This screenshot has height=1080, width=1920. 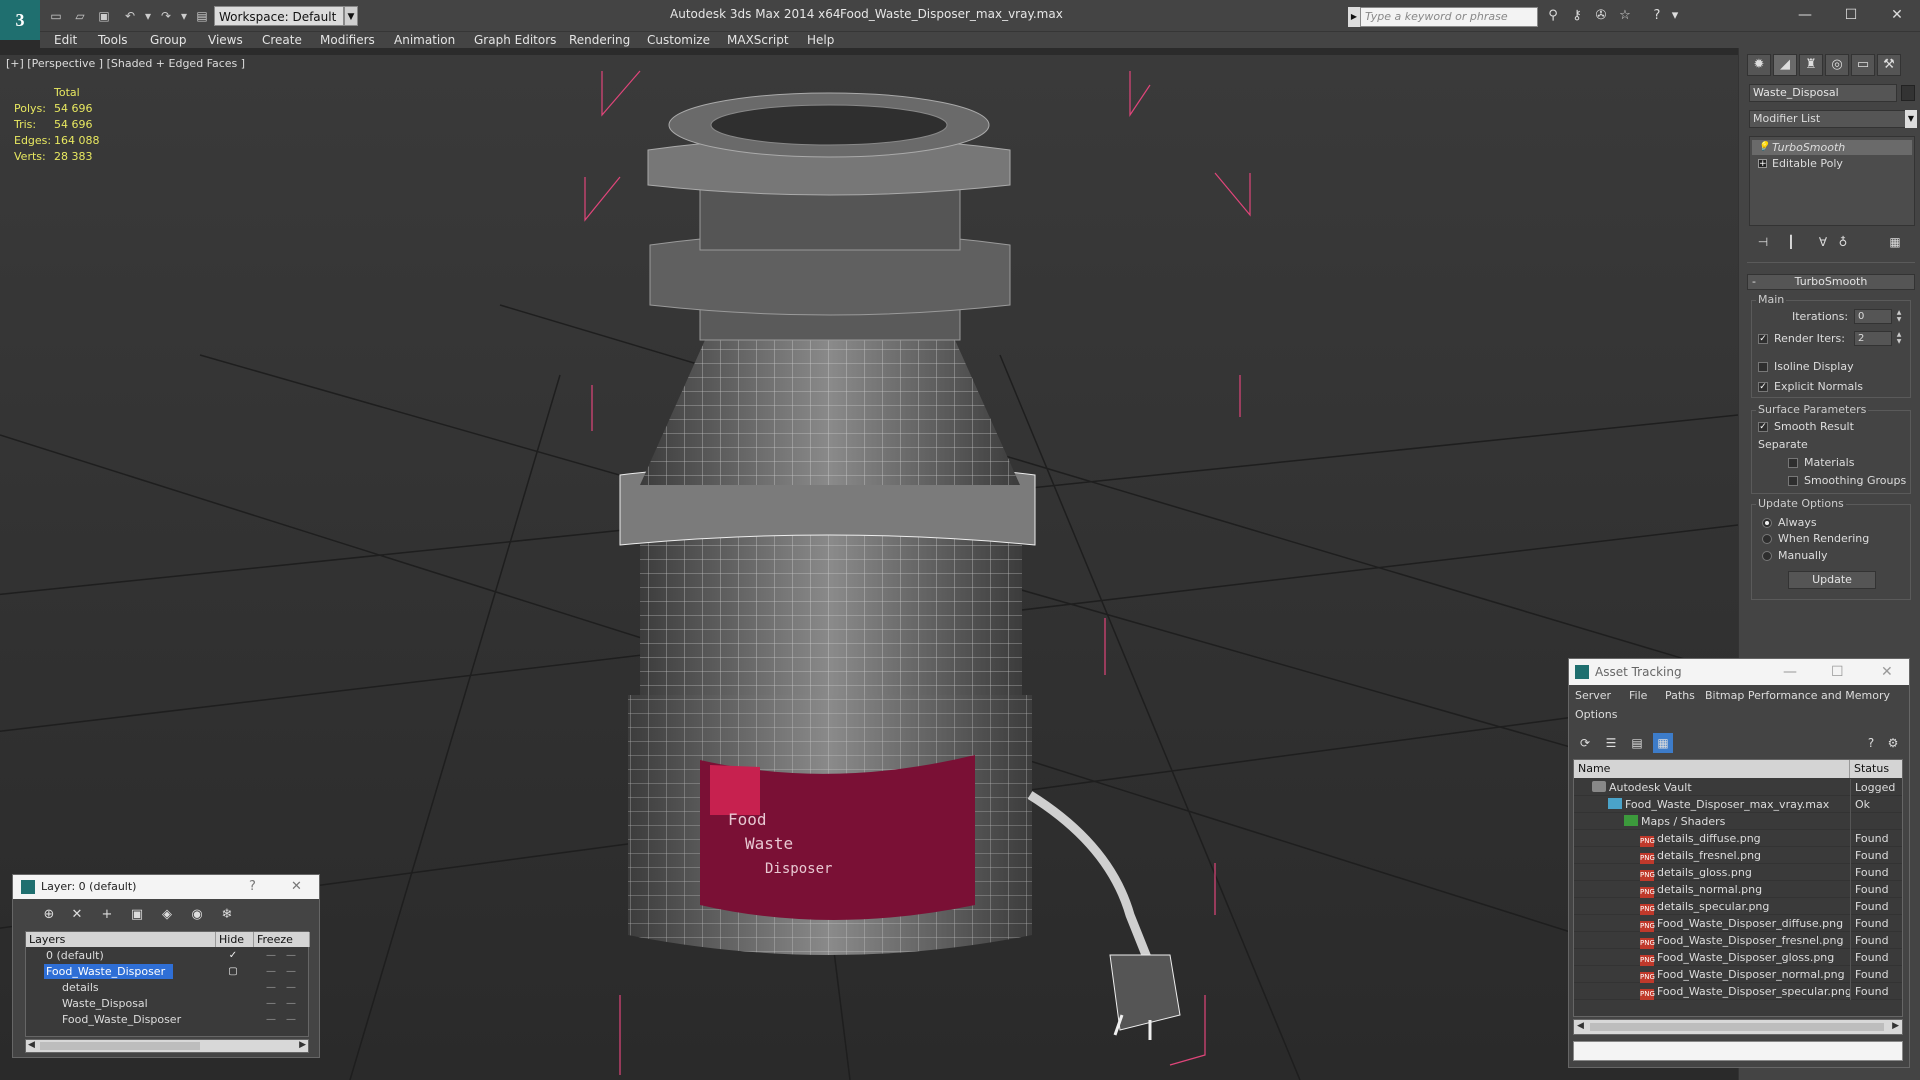 I want to click on create-tab-sun-icon: ✹, so click(x=1759, y=65).